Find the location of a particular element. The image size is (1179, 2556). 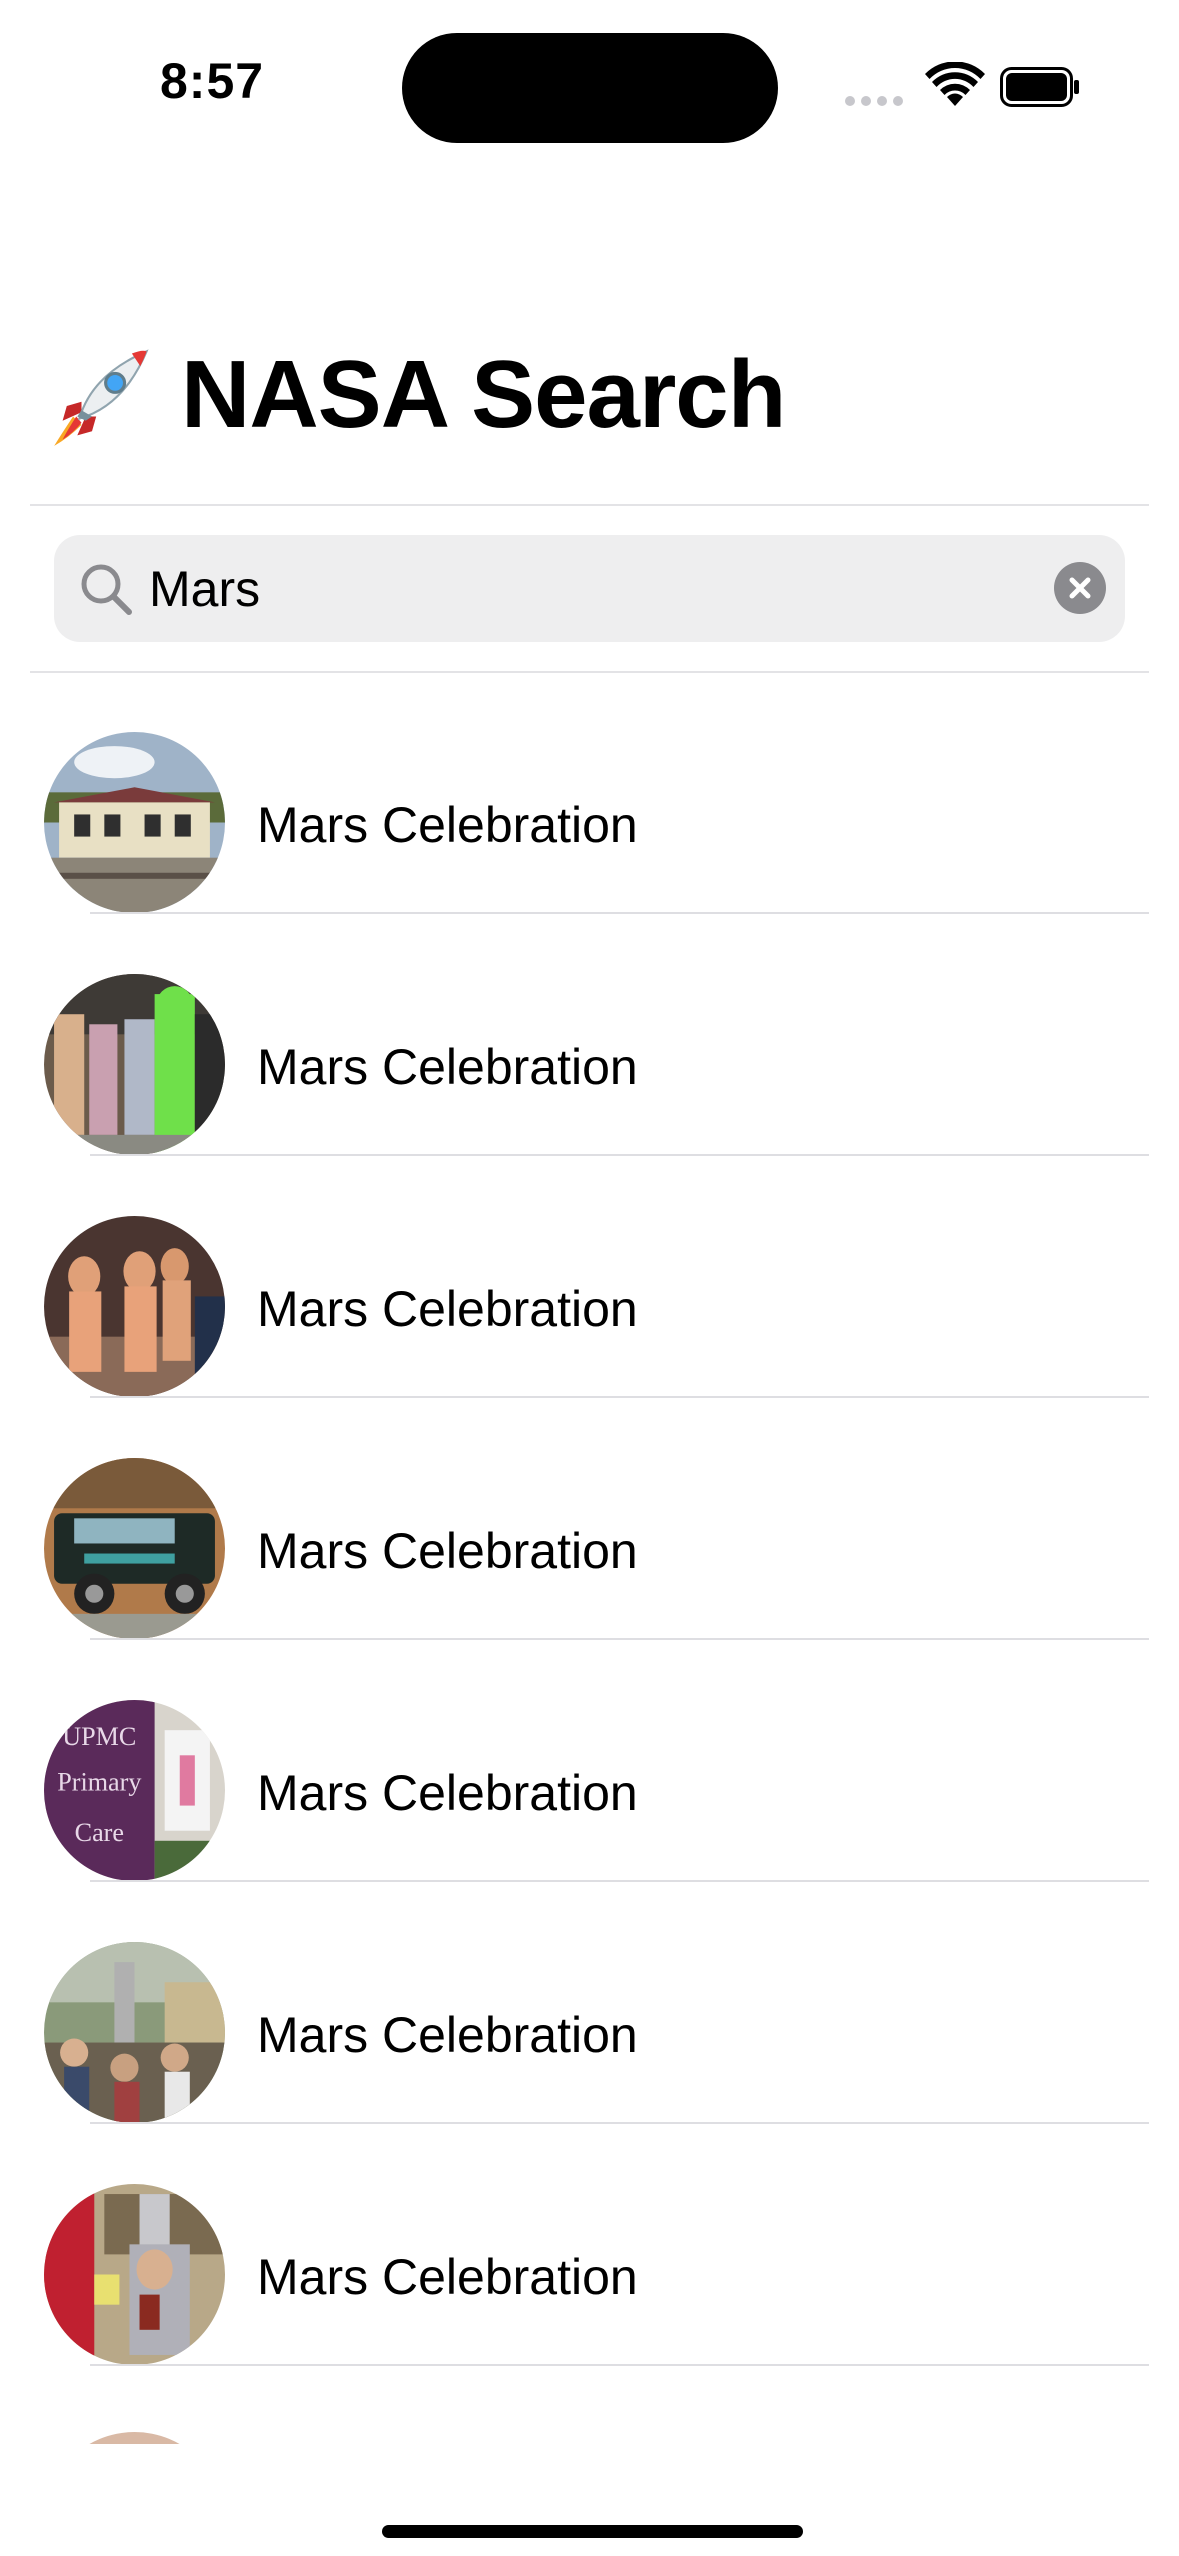

header-divider is located at coordinates (589, 505).